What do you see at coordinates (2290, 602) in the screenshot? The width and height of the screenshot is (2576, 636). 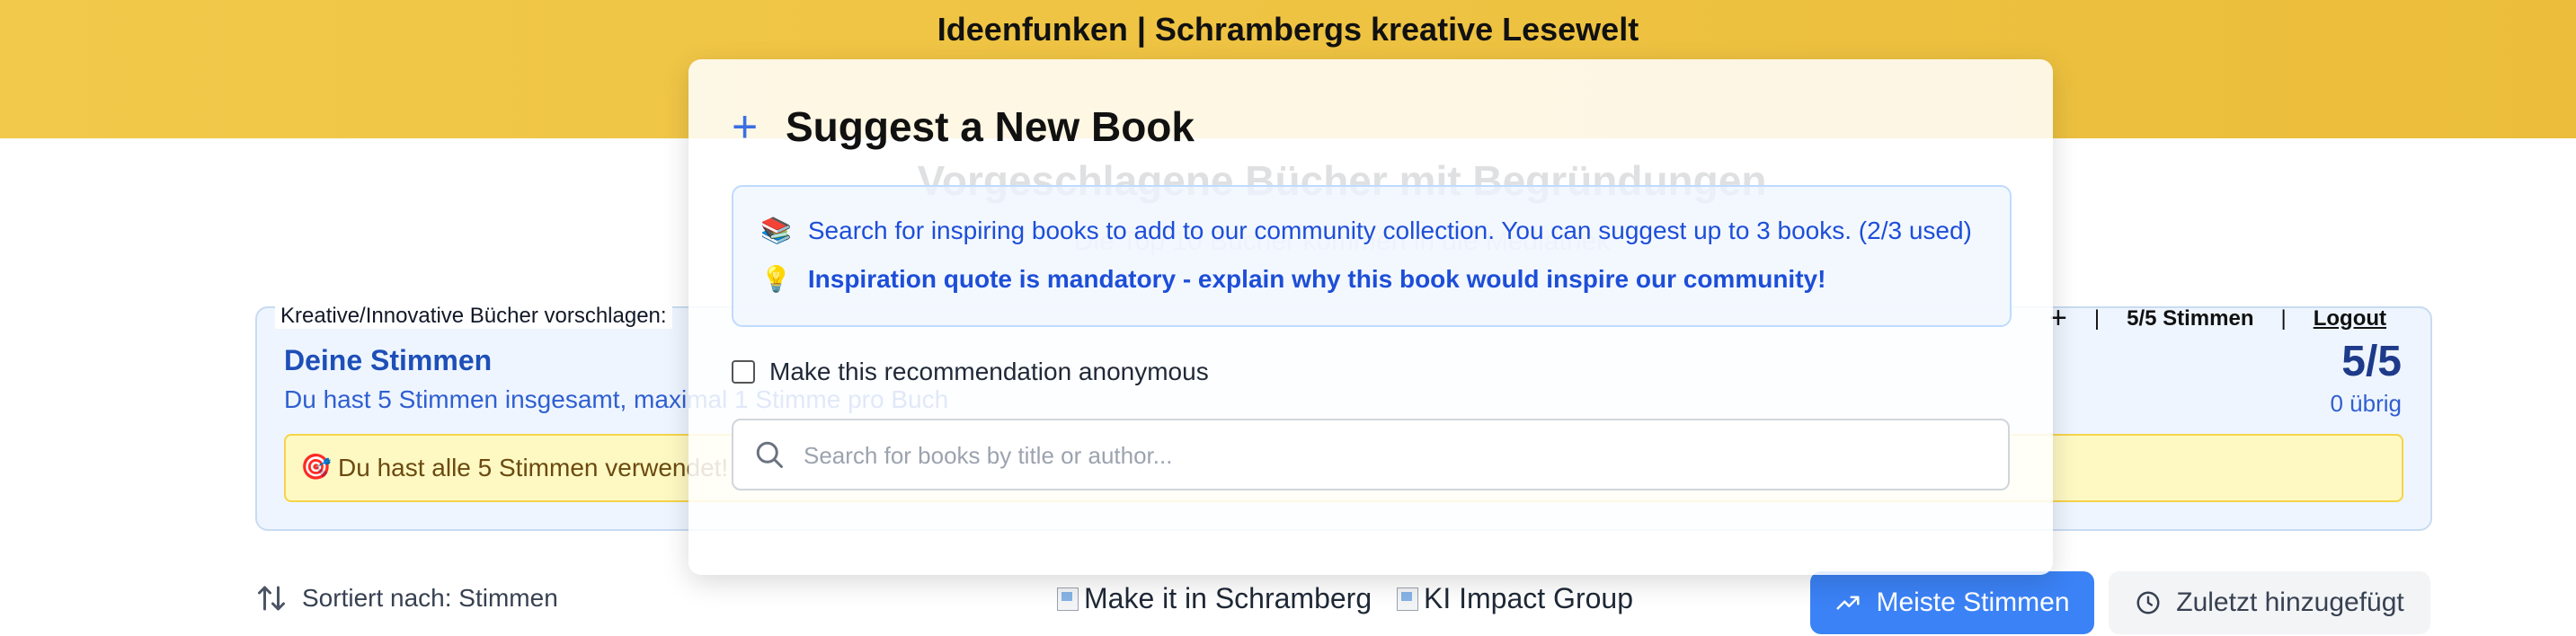 I see `recently-added-label: Zuletzt hinzugefügt` at bounding box center [2290, 602].